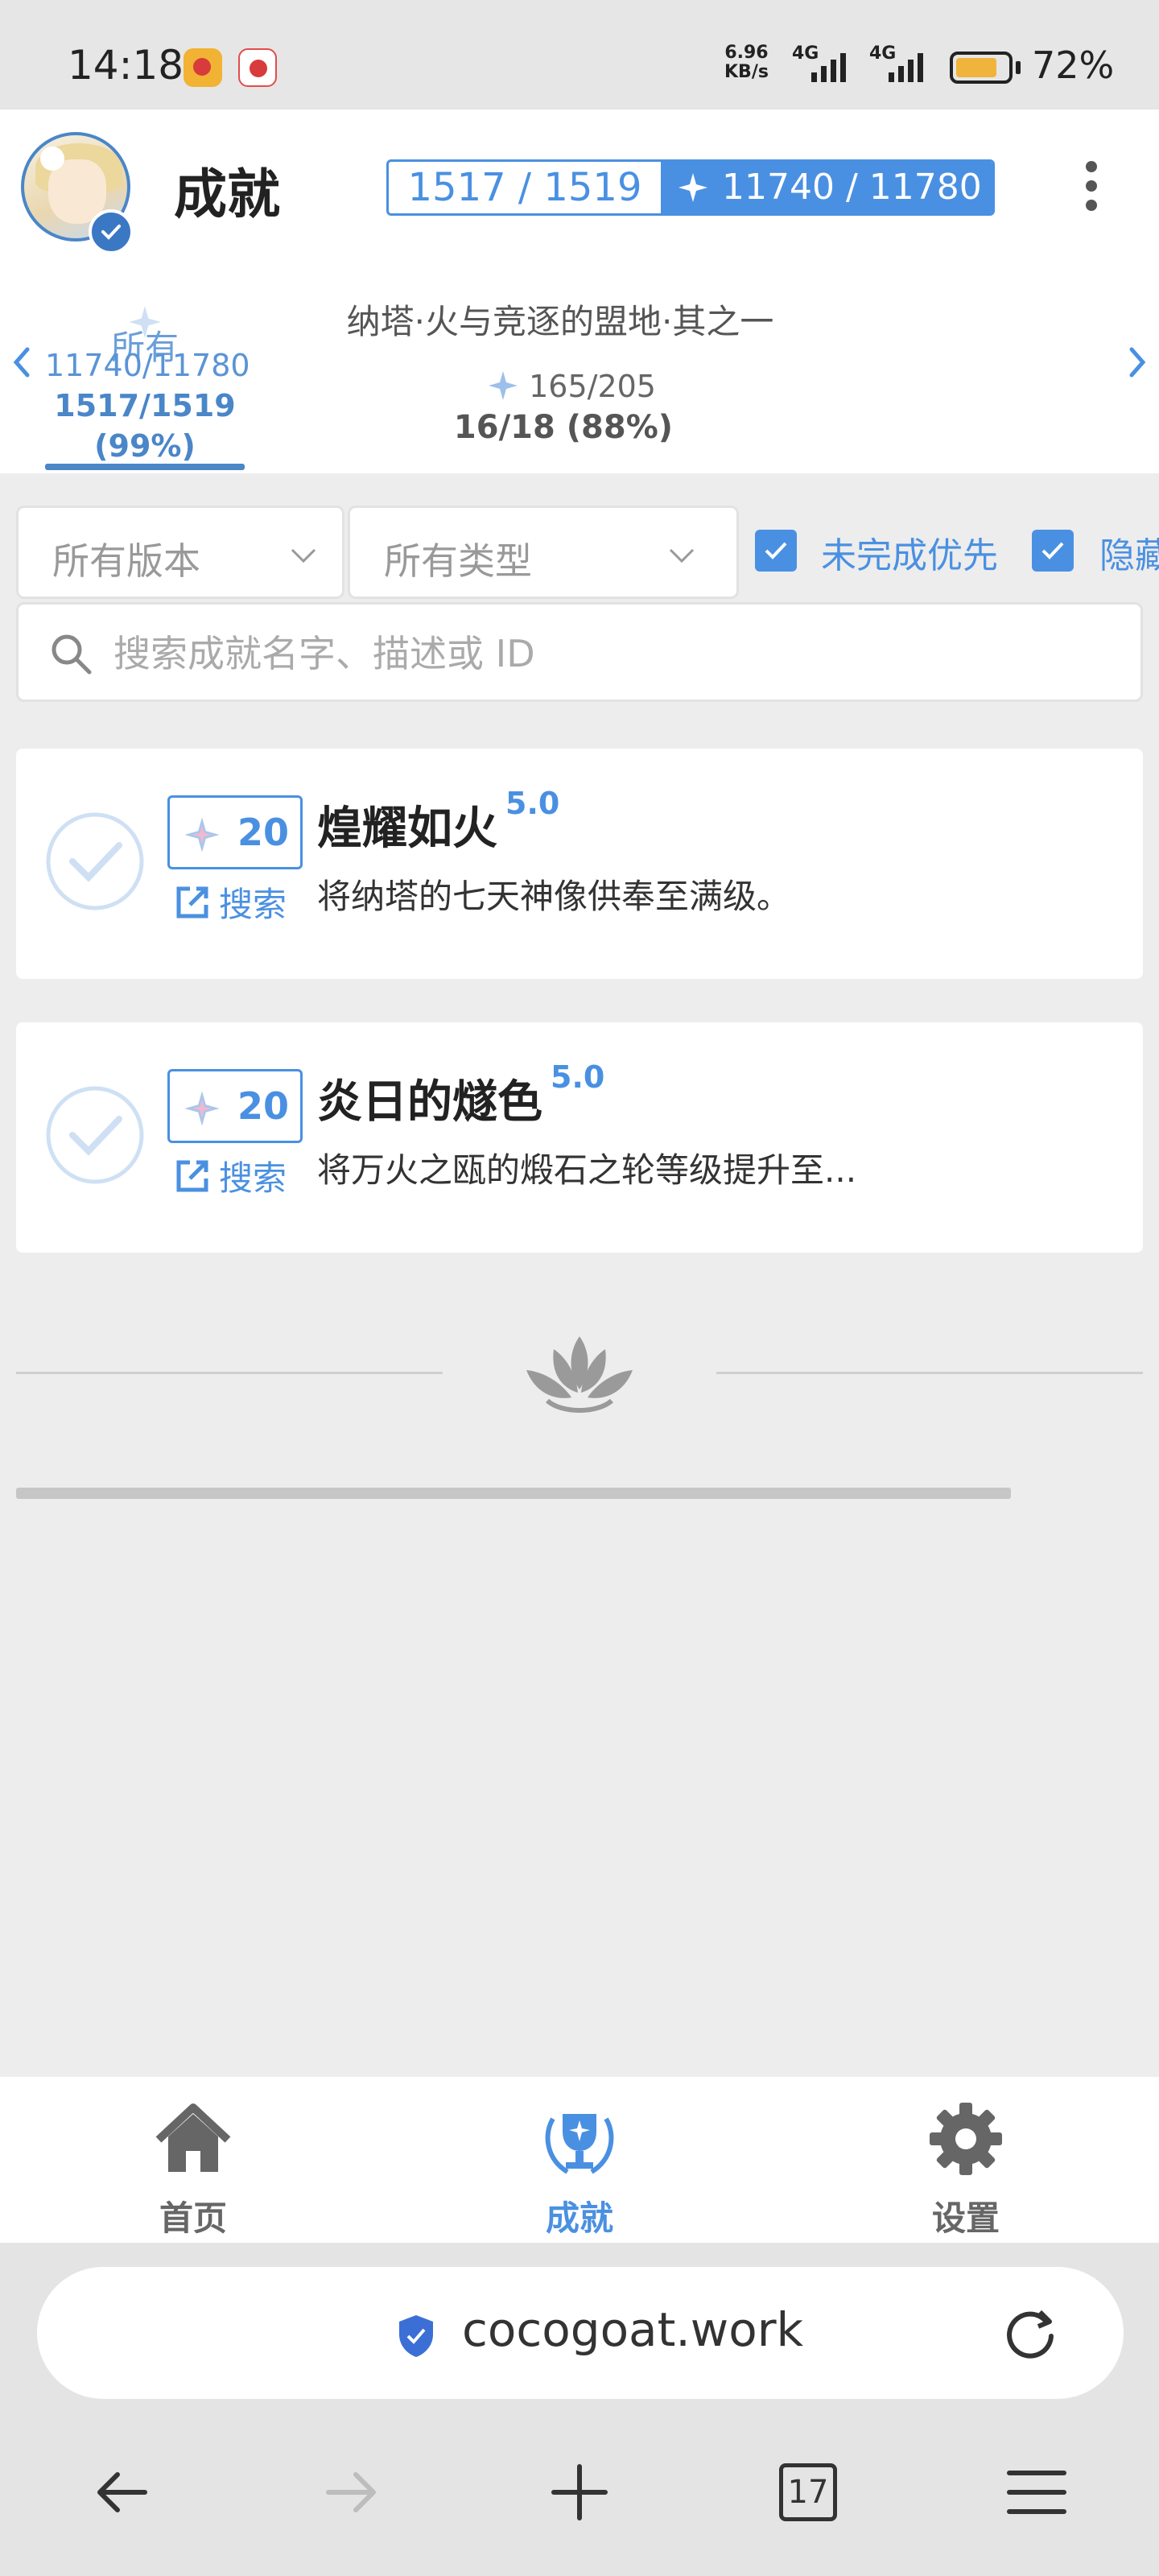  I want to click on achievement-title: 炎日的燧色, so click(429, 1102).